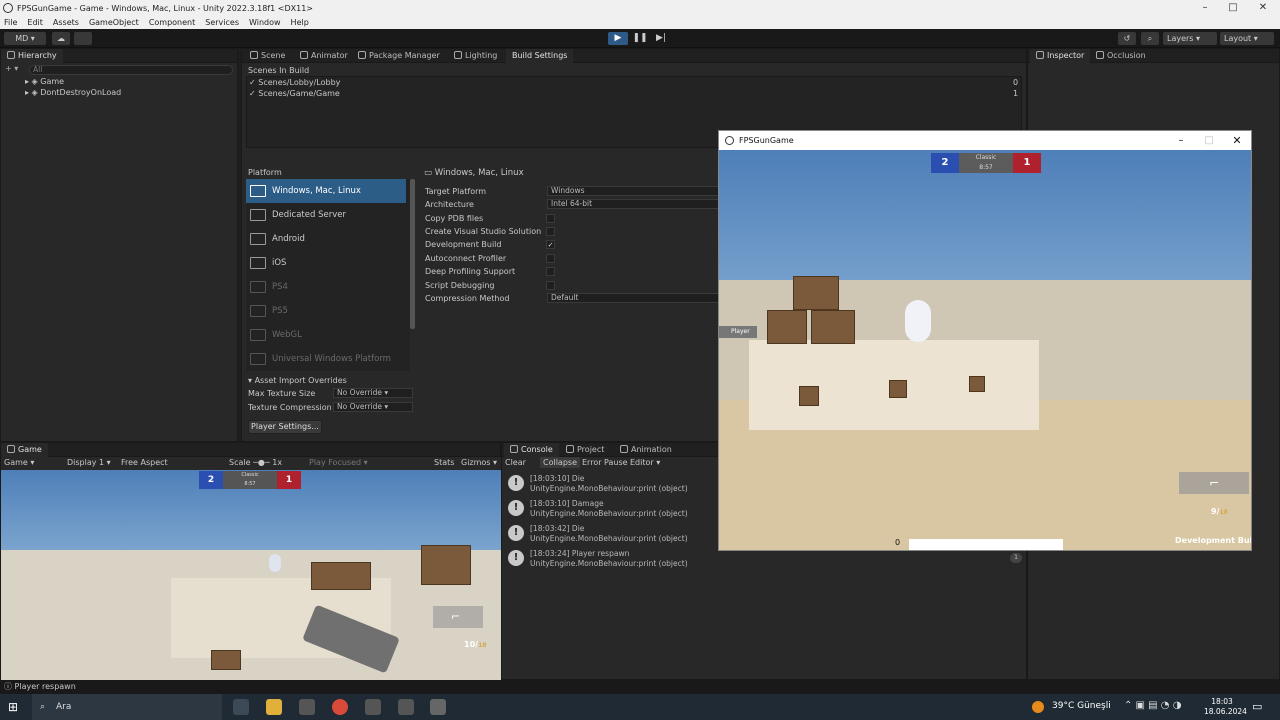  Describe the element at coordinates (1121, 56) in the screenshot. I see `tab-occlusion: Occlusion` at that location.